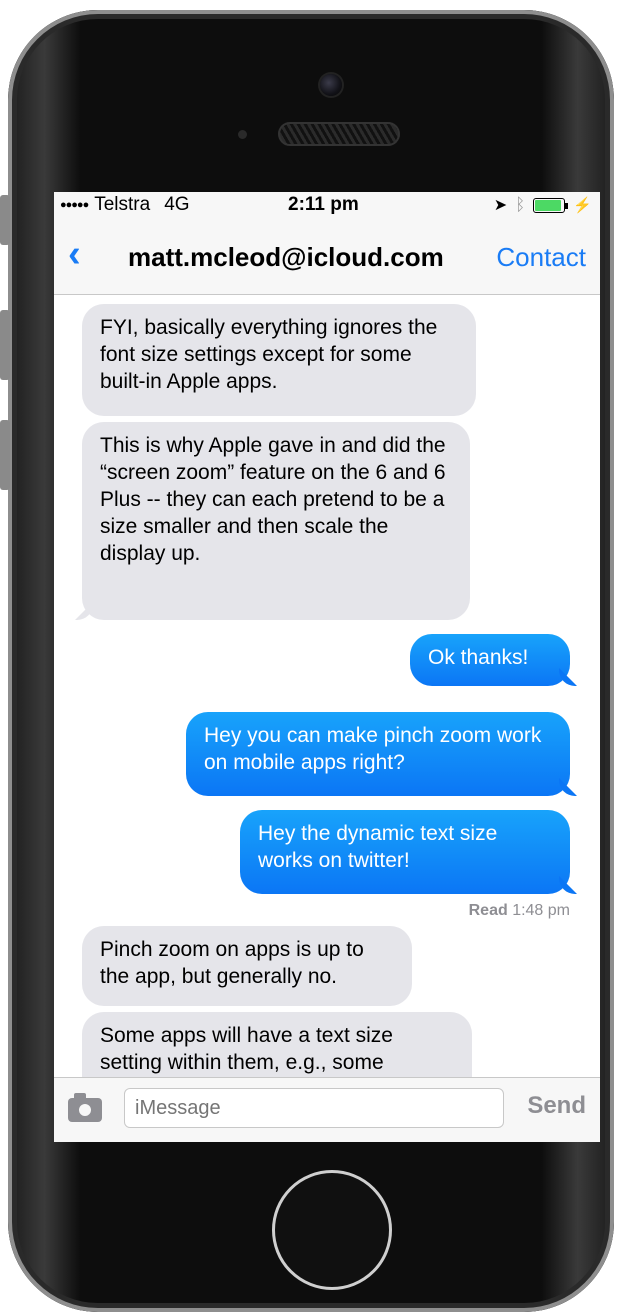  I want to click on conversation-title: matt.mcleod@icloud.com, so click(286, 257).